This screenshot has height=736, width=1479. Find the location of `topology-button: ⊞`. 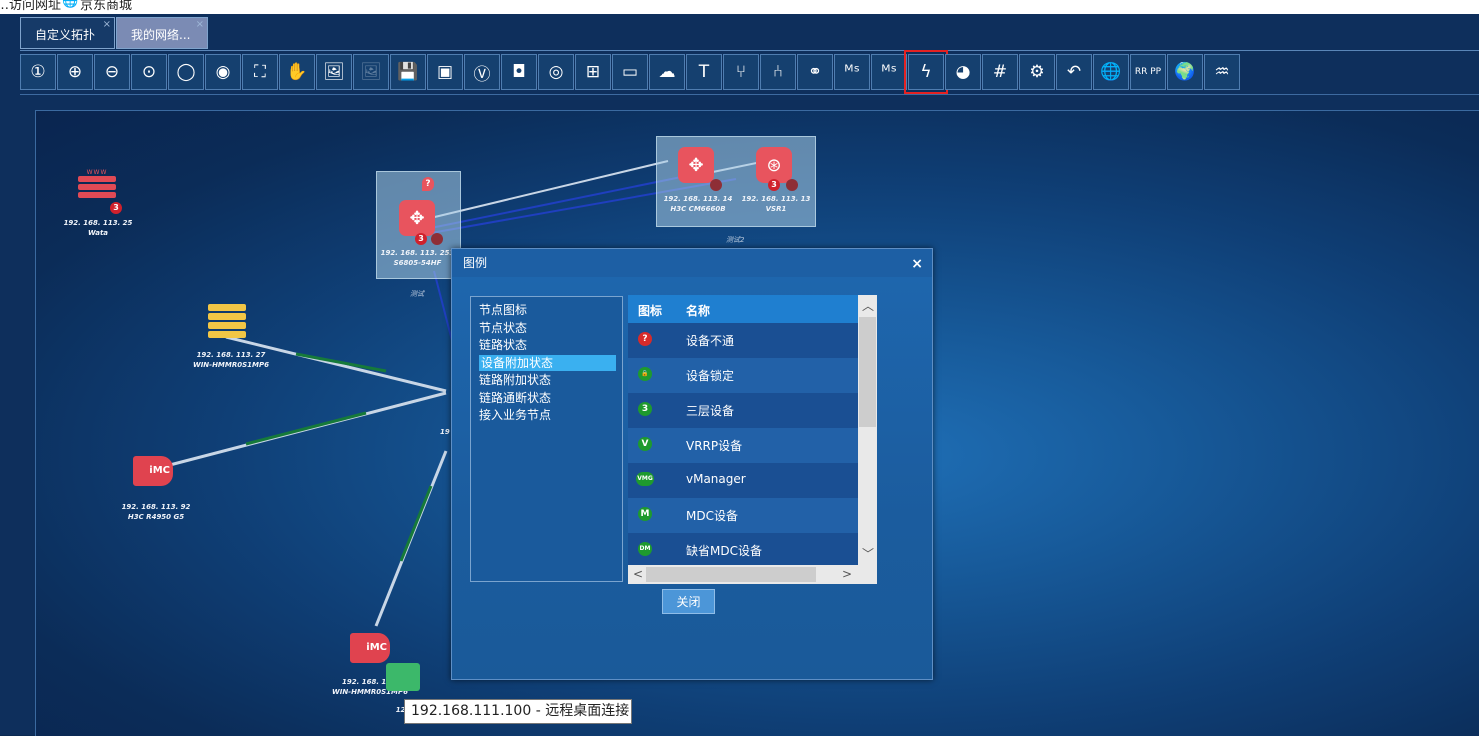

topology-button: ⊞ is located at coordinates (593, 72).